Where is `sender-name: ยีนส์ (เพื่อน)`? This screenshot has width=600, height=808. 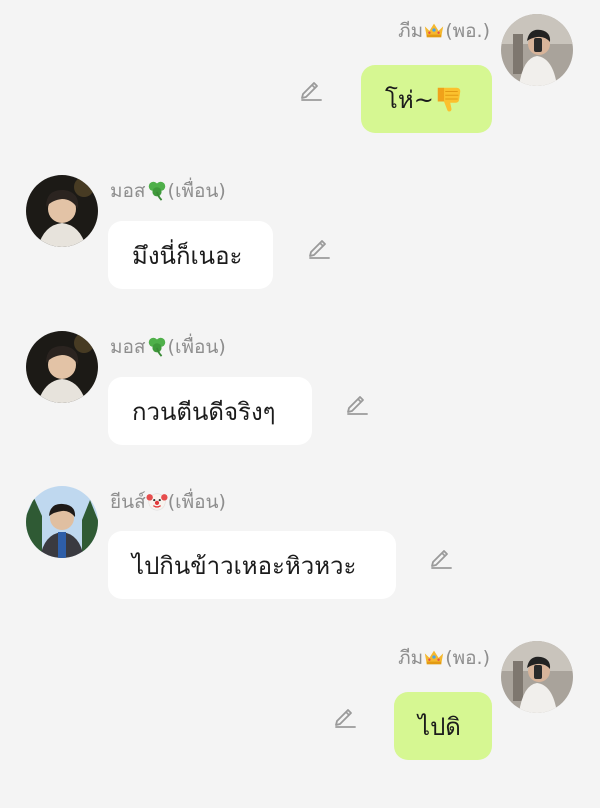
sender-name: ยีนส์ (เพื่อน) is located at coordinates (168, 501).